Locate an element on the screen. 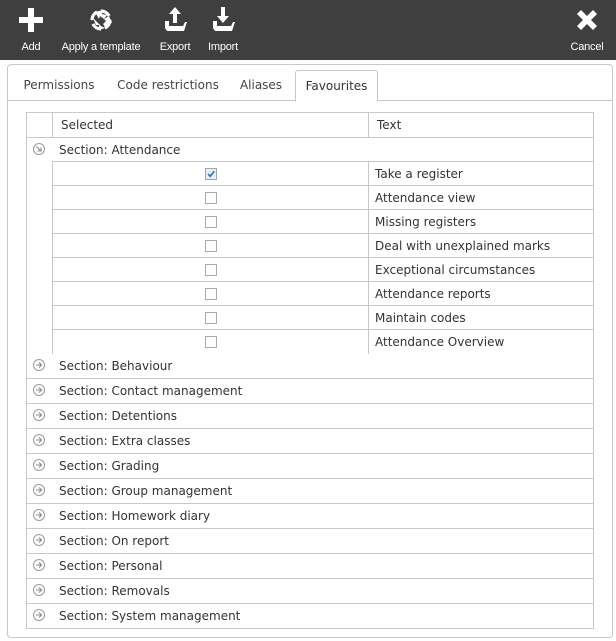  item-text: Attendance view is located at coordinates (480, 198).